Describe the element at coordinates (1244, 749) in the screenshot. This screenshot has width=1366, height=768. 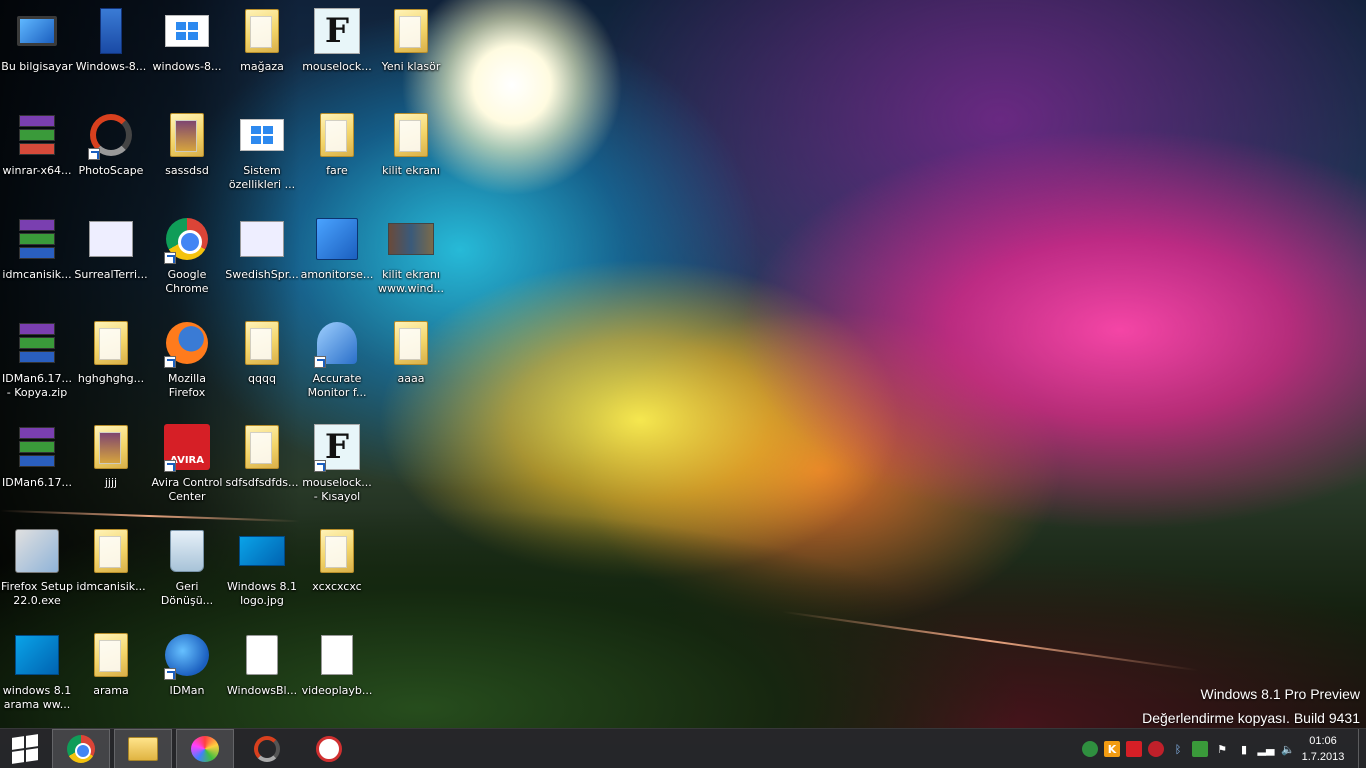
I see `battery-icon: ▮` at that location.